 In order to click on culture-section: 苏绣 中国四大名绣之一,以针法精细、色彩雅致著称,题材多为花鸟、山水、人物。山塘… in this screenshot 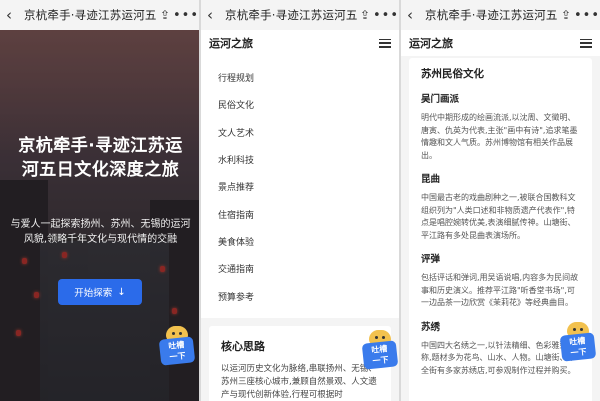, I will do `click(500, 348)`.